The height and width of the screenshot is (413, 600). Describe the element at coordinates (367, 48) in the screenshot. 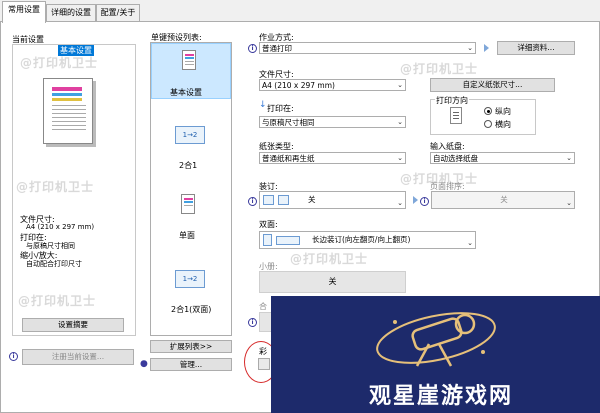

I see `job-mode-select: 普通打印 ⌄` at that location.